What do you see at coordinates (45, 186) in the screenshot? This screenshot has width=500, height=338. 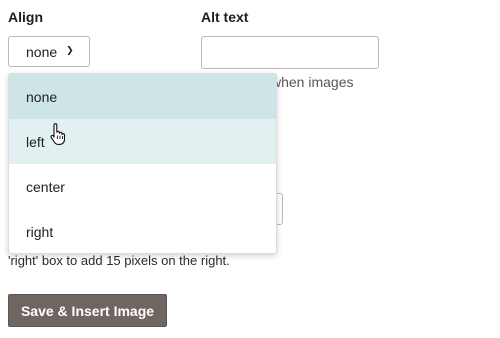 I see `align-option-label: center` at bounding box center [45, 186].